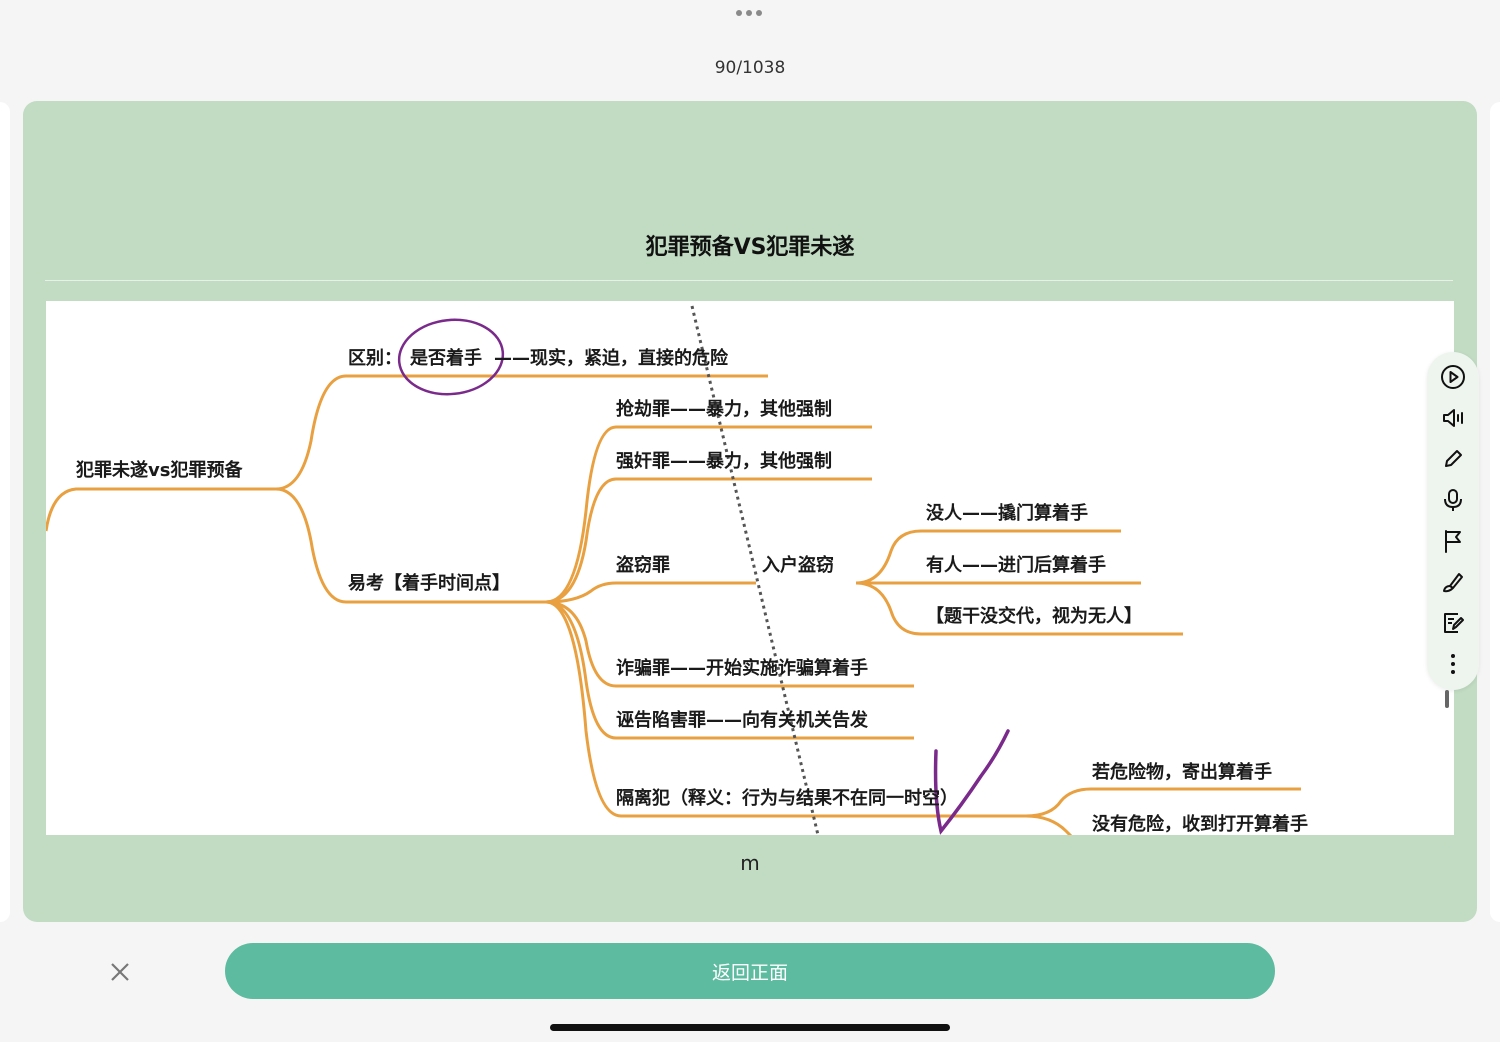  Describe the element at coordinates (1453, 500) in the screenshot. I see `microphone-icon` at that location.